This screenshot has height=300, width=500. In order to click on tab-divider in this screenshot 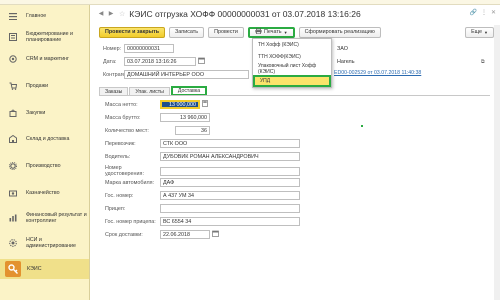, I will do `click(294, 95)`.